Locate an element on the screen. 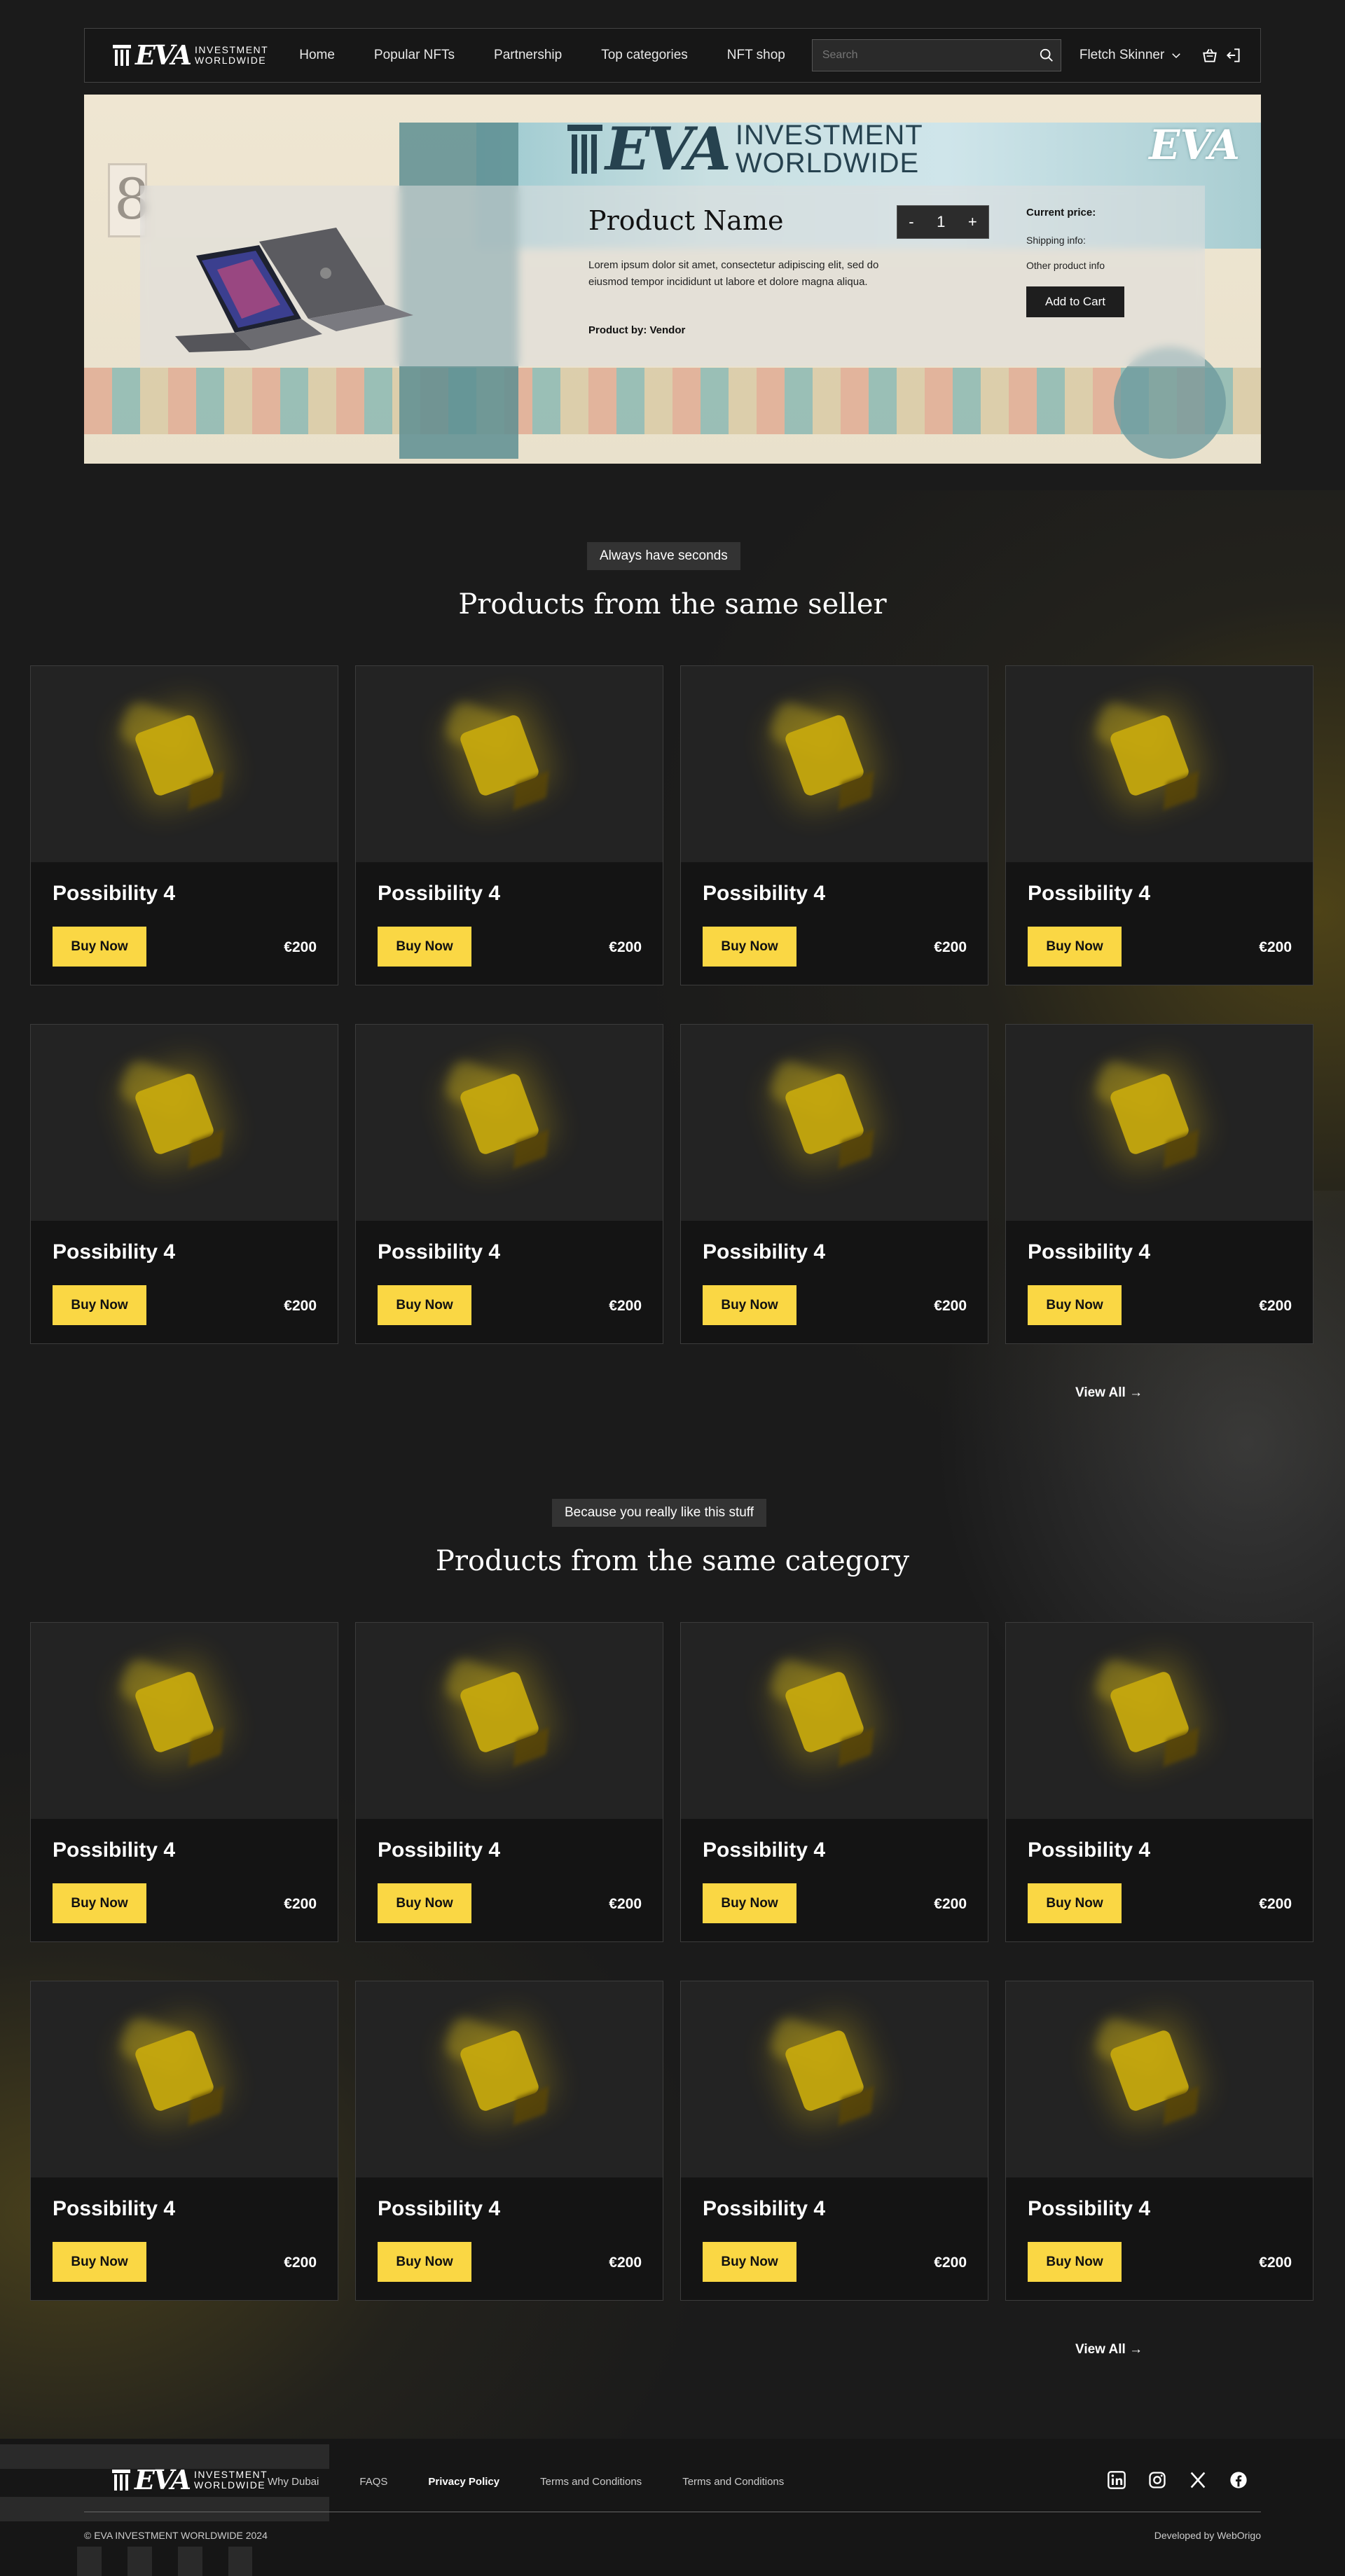 This screenshot has height=2576, width=1345. search-icon is located at coordinates (1047, 55).